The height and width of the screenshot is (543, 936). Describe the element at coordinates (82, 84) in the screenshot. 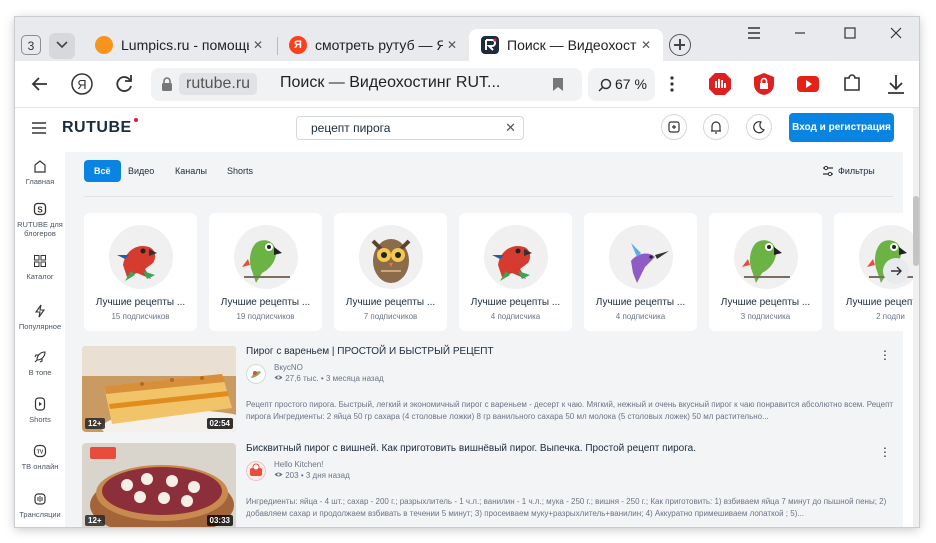

I see `yandex-button-icon: Я` at that location.